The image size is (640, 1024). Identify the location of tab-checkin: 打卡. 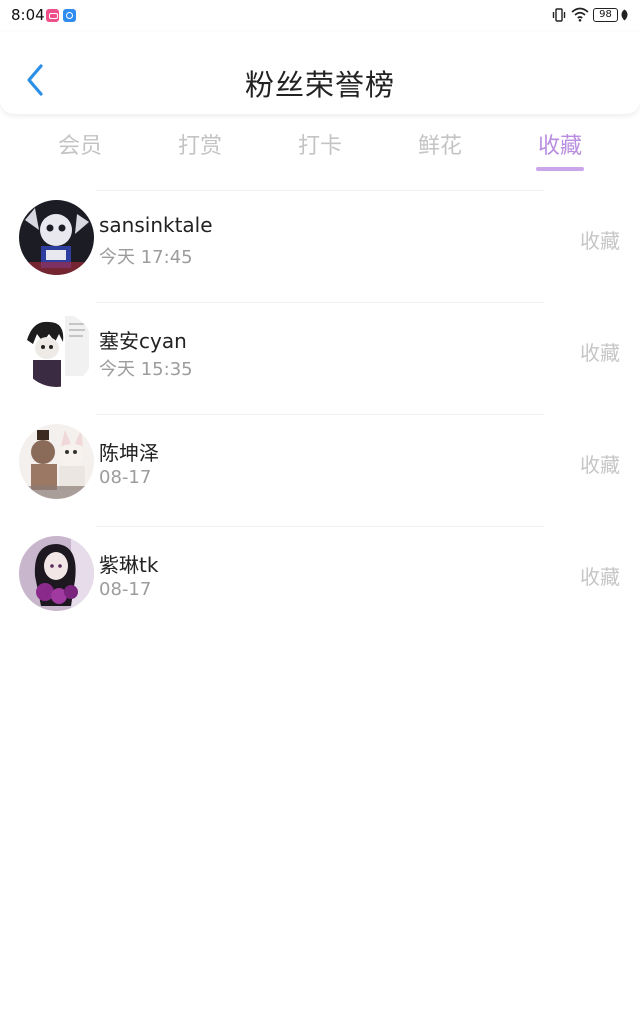
(320, 149).